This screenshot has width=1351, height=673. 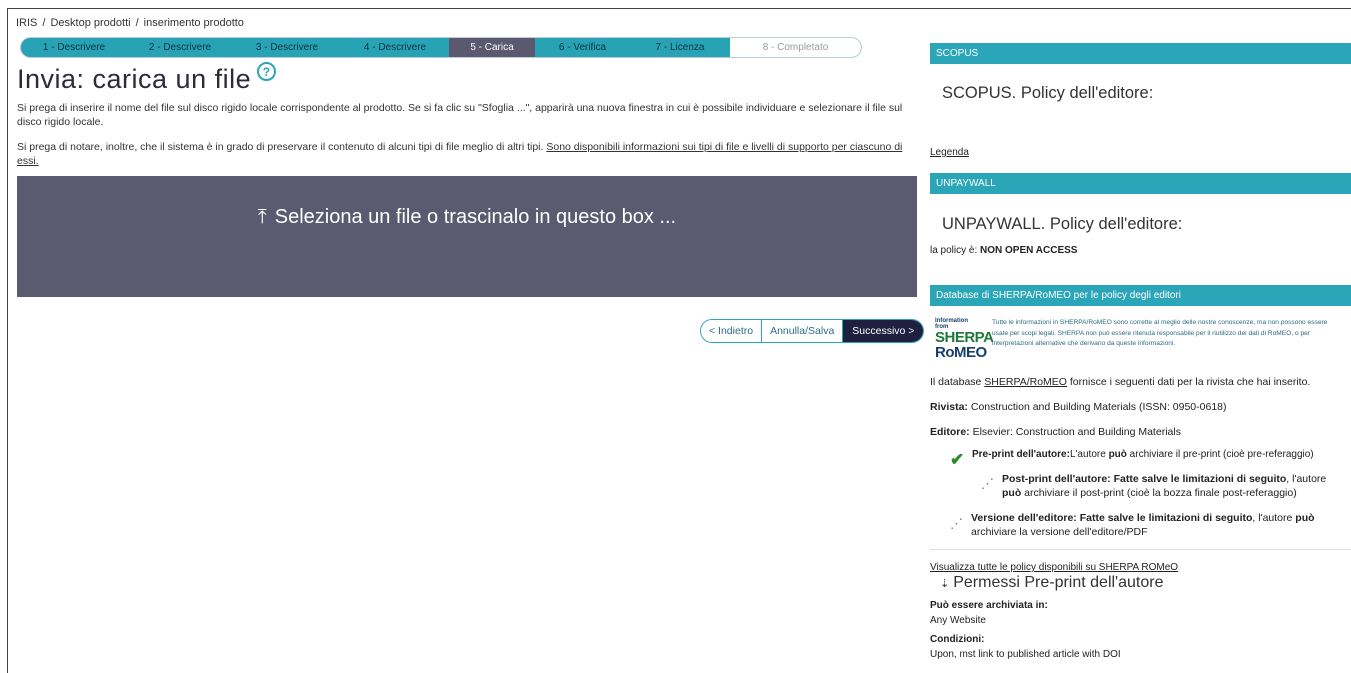 I want to click on scopus-policy-title: SCOPUS. Policy dell'editore:, so click(x=1048, y=93).